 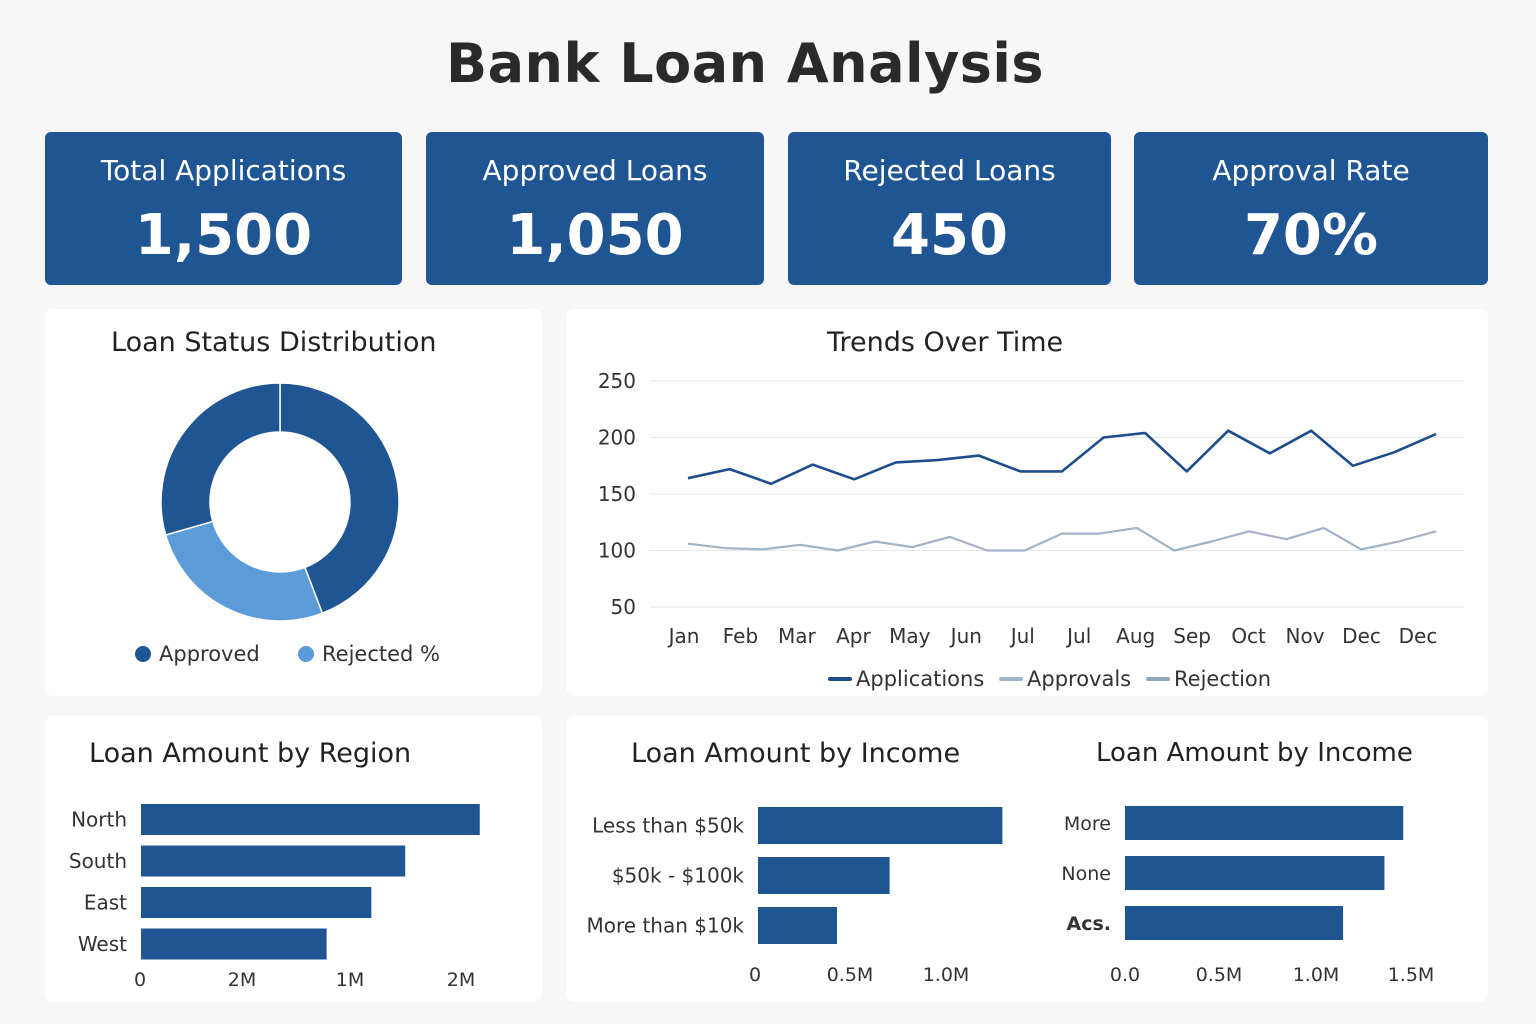 What do you see at coordinates (595, 235) in the screenshot?
I see `kpi-value: 1,050` at bounding box center [595, 235].